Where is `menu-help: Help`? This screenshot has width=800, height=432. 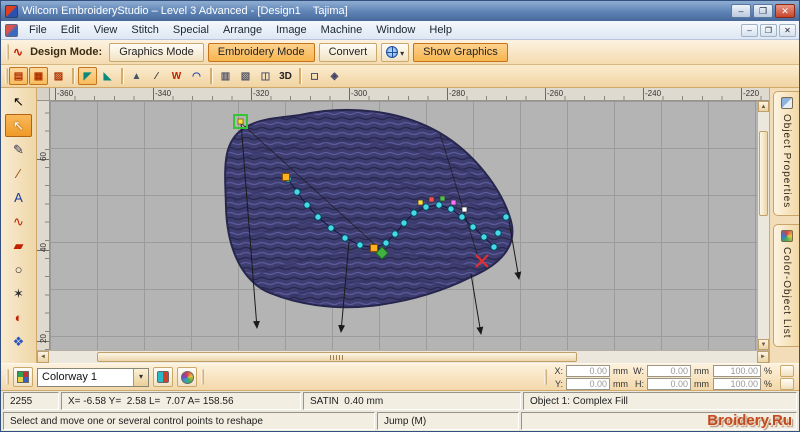 menu-help: Help is located at coordinates (440, 30).